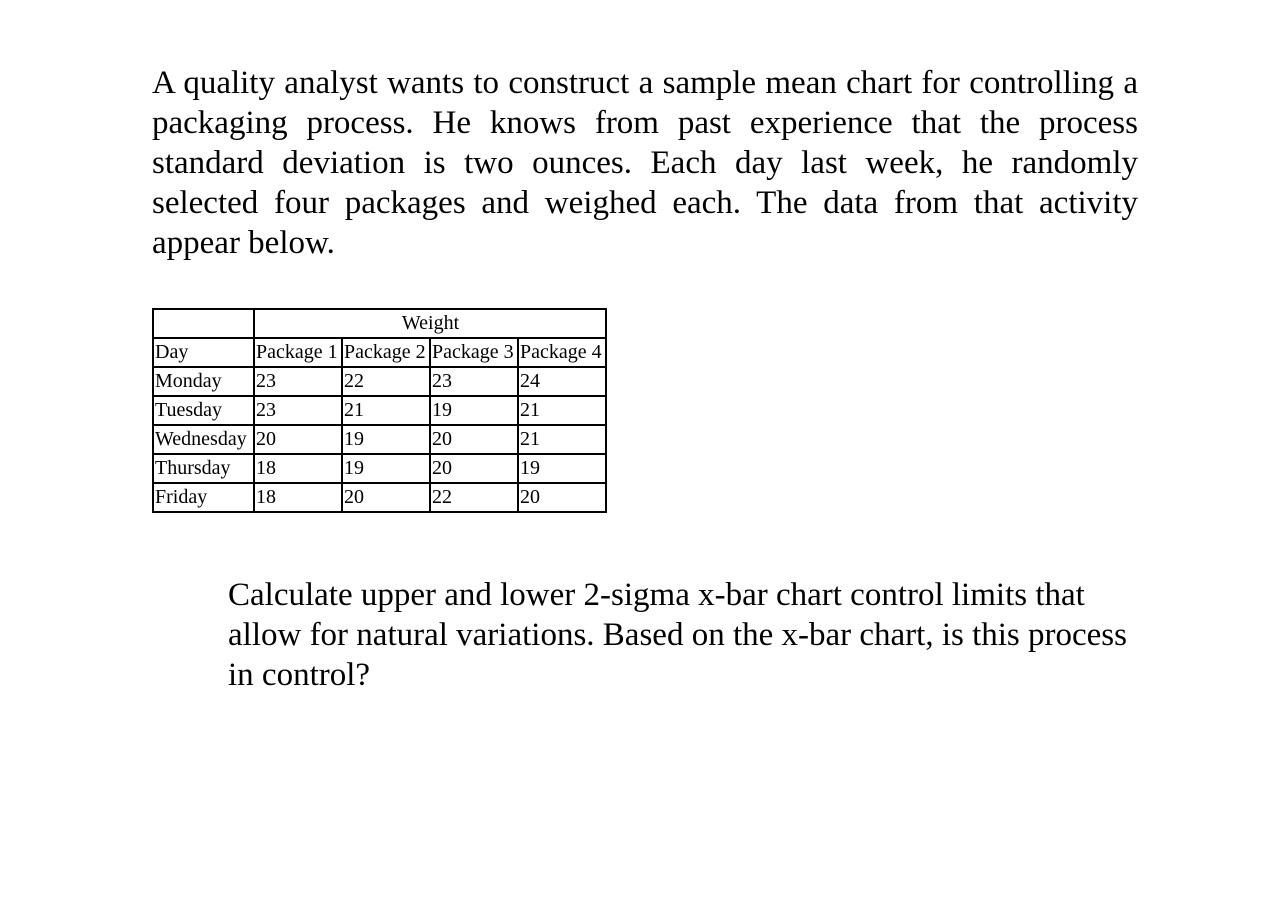 The width and height of the screenshot is (1261, 907). I want to click on table-row: Monday 23 22 23 24, so click(379, 381).